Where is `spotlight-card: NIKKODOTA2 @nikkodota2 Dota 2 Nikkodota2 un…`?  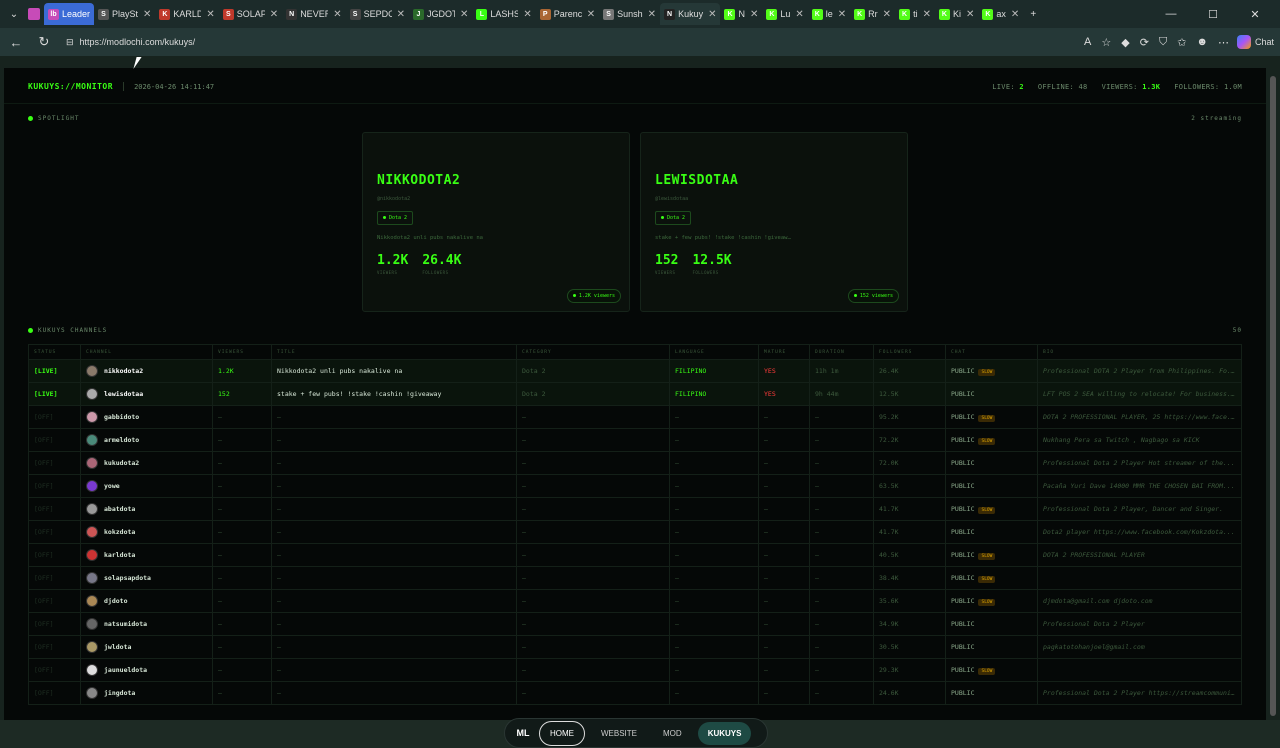
spotlight-card: NIKKODOTA2 @nikkodota2 Dota 2 Nikkodota2 un… is located at coordinates (496, 222).